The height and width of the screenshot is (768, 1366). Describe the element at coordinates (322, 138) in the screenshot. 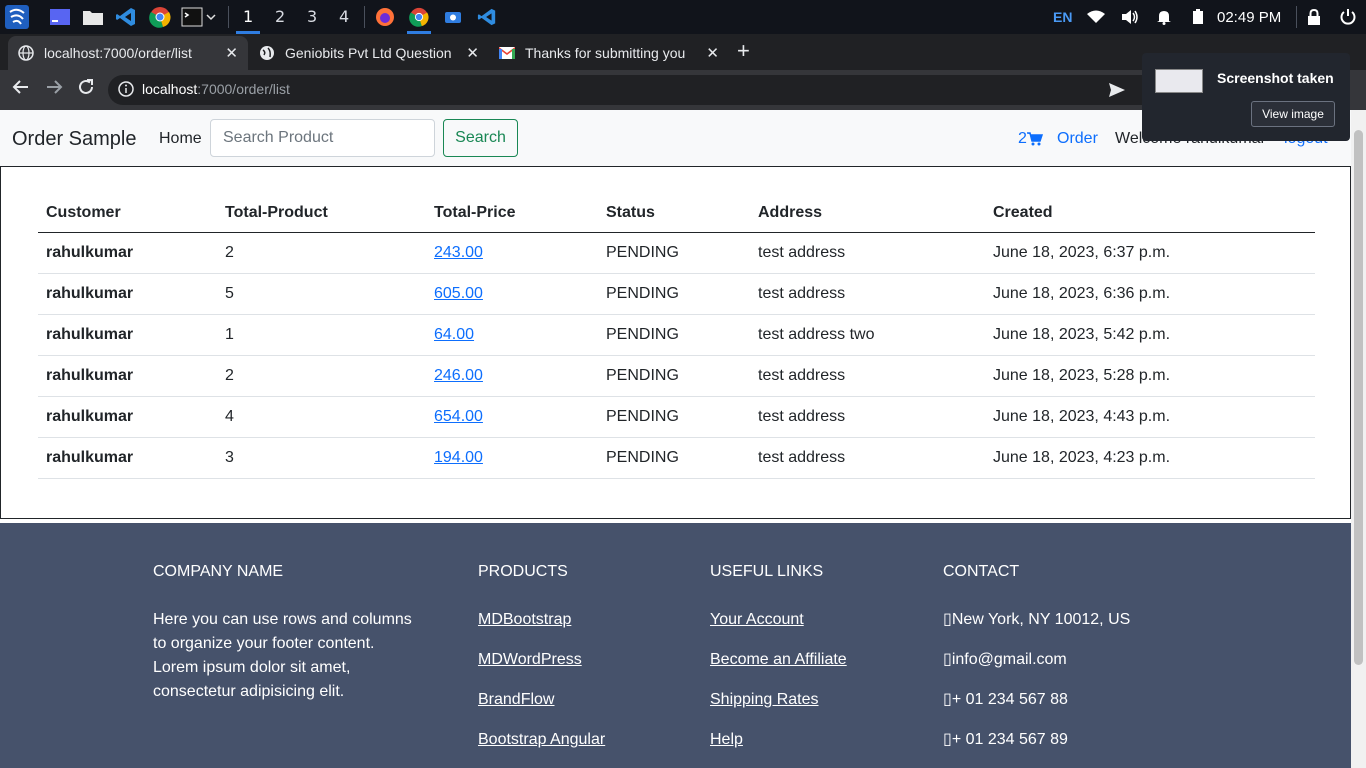

I see `search-input` at that location.